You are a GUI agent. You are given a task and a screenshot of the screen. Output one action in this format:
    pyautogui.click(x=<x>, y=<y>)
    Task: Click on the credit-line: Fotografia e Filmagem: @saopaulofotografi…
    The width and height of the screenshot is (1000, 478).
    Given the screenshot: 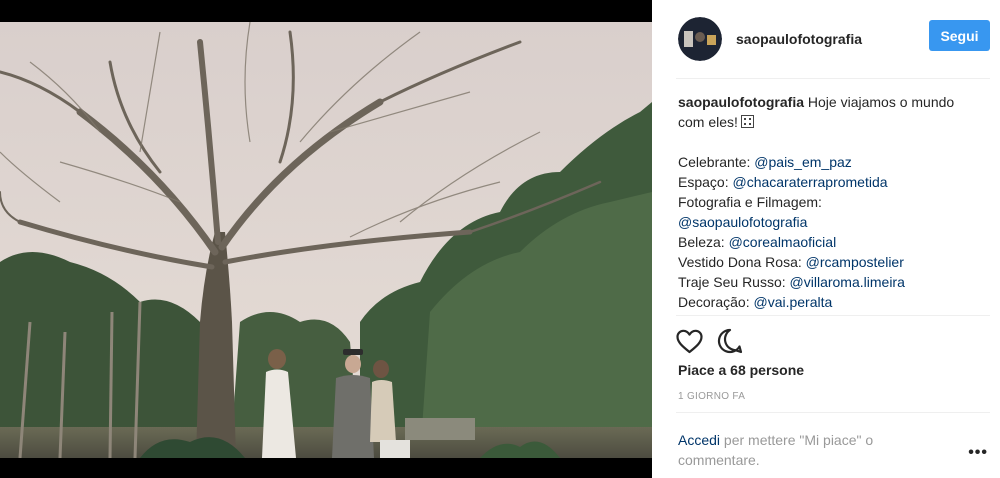 What is the action you would take?
    pyautogui.click(x=750, y=212)
    